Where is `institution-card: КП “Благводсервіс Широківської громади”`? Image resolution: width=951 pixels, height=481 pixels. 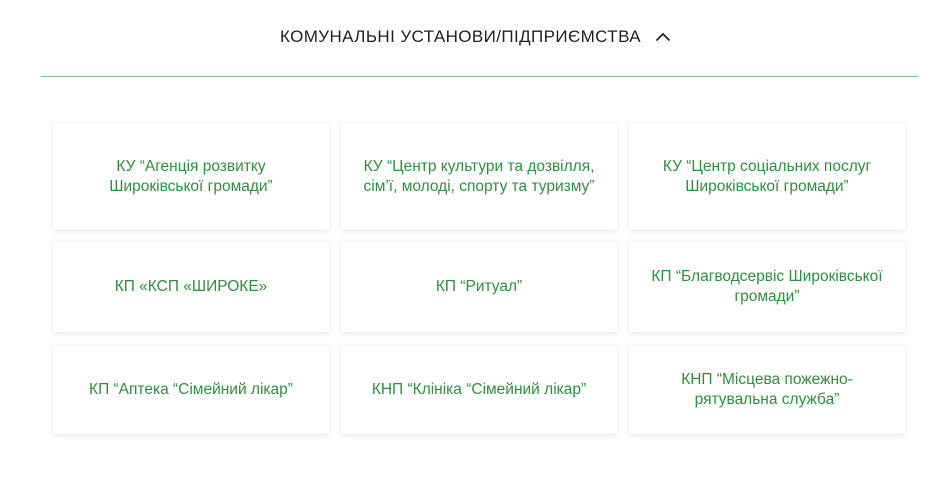 institution-card: КП “Благводсервіс Широківської громади” is located at coordinates (767, 287).